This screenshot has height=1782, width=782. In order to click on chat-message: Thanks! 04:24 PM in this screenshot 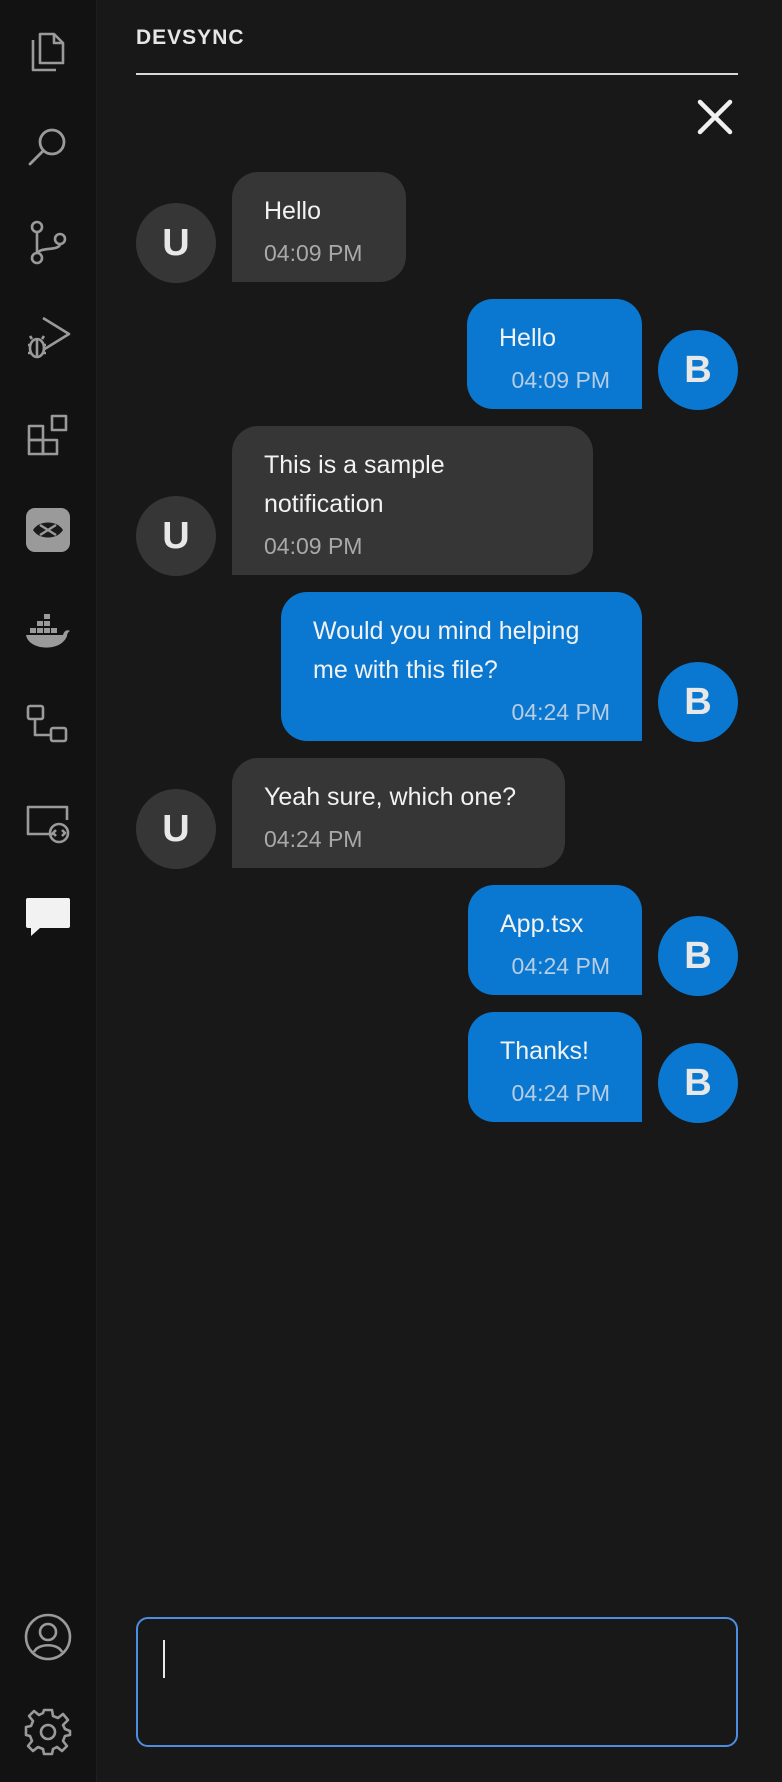, I will do `click(555, 1067)`.